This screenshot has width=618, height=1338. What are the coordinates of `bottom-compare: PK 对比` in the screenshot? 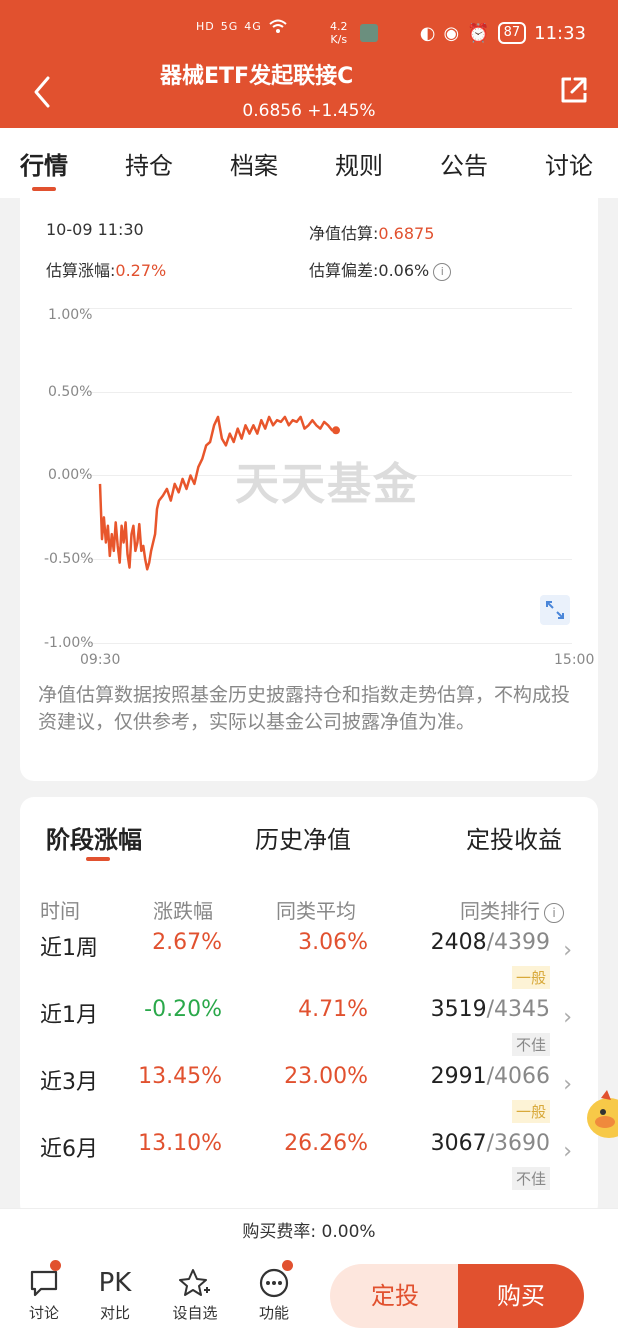 It's located at (115, 1293).